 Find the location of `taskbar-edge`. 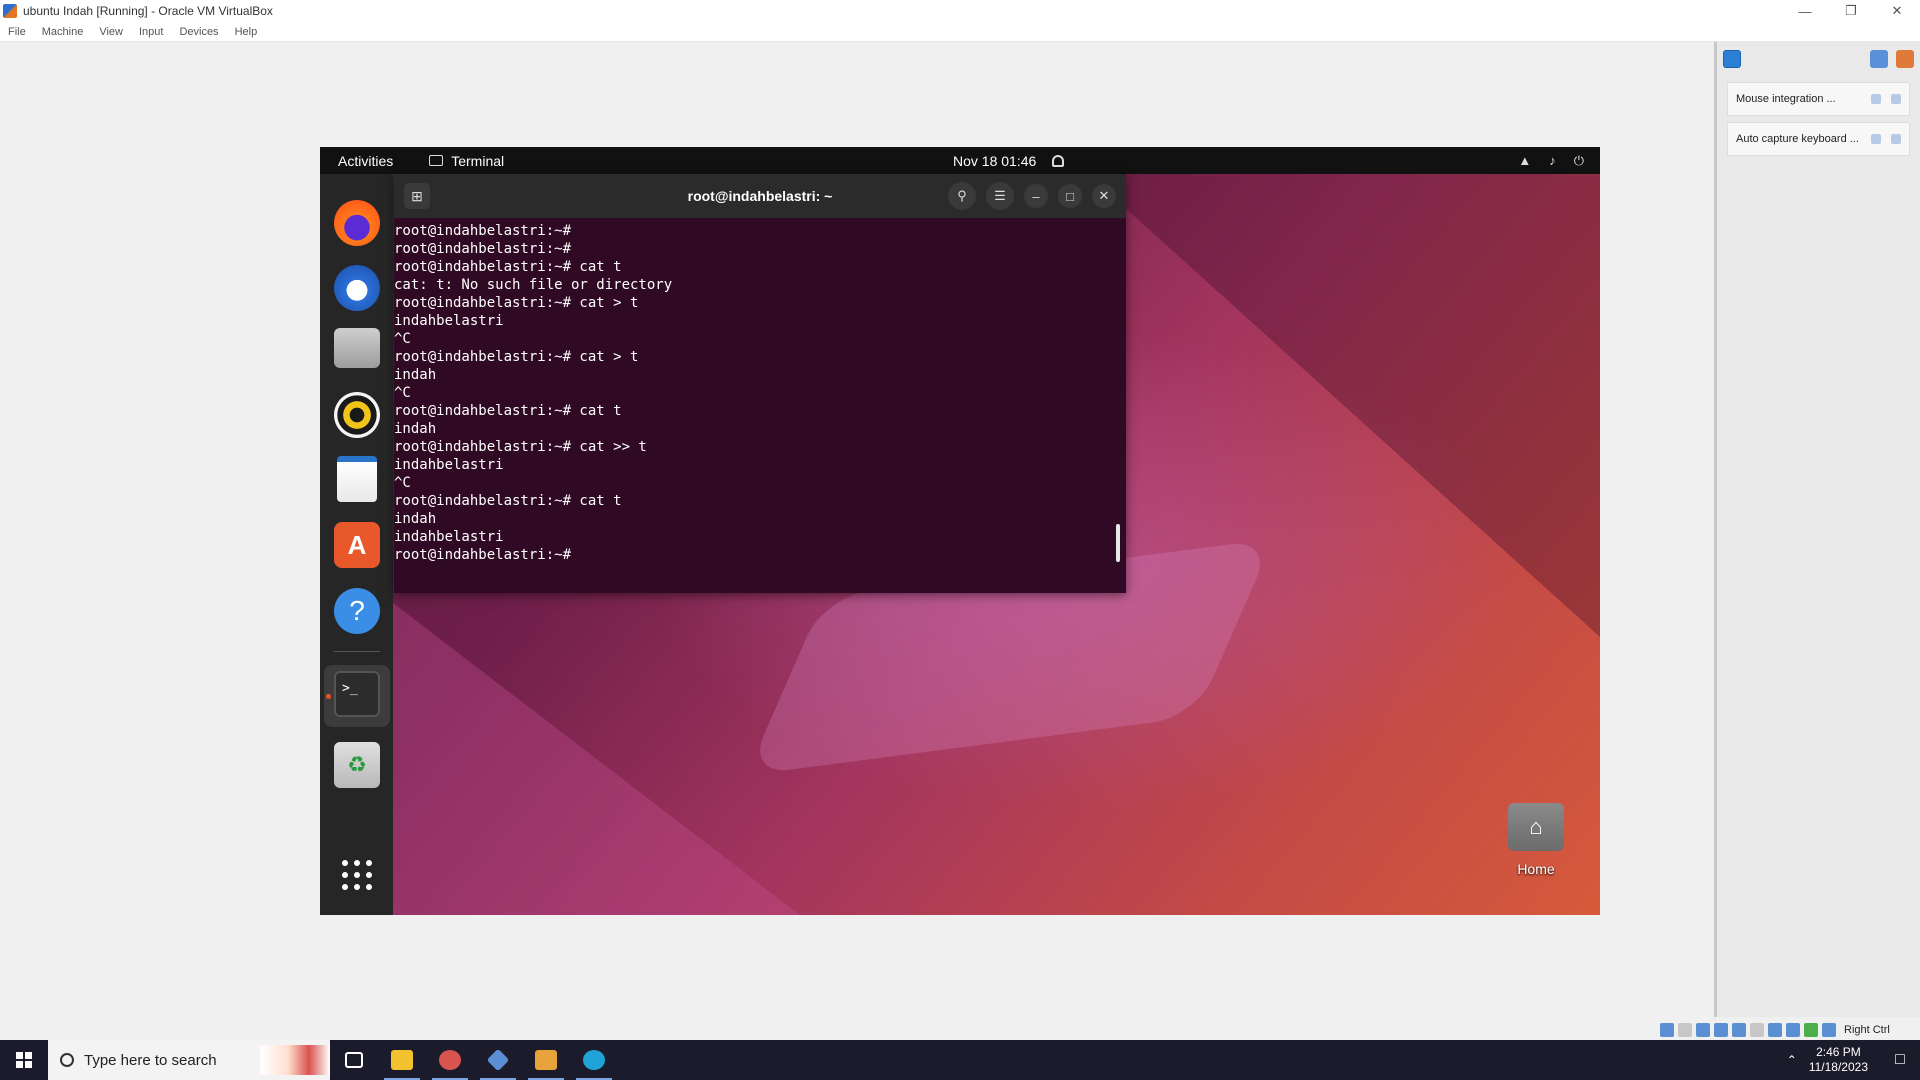

taskbar-edge is located at coordinates (594, 1060).